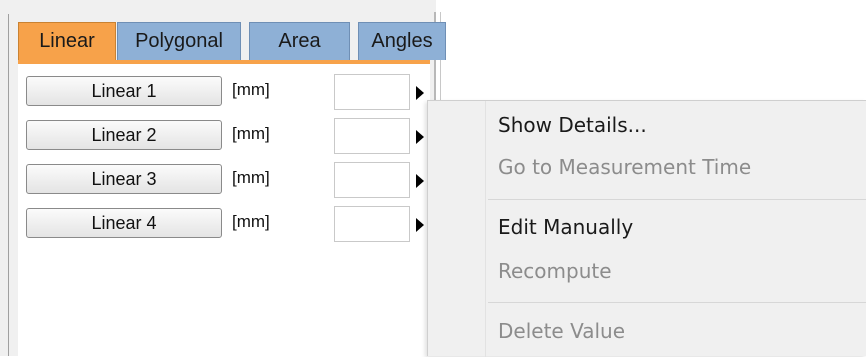 Image resolution: width=866 pixels, height=357 pixels. What do you see at coordinates (179, 41) in the screenshot?
I see `tab-polygonal: Polygonal` at bounding box center [179, 41].